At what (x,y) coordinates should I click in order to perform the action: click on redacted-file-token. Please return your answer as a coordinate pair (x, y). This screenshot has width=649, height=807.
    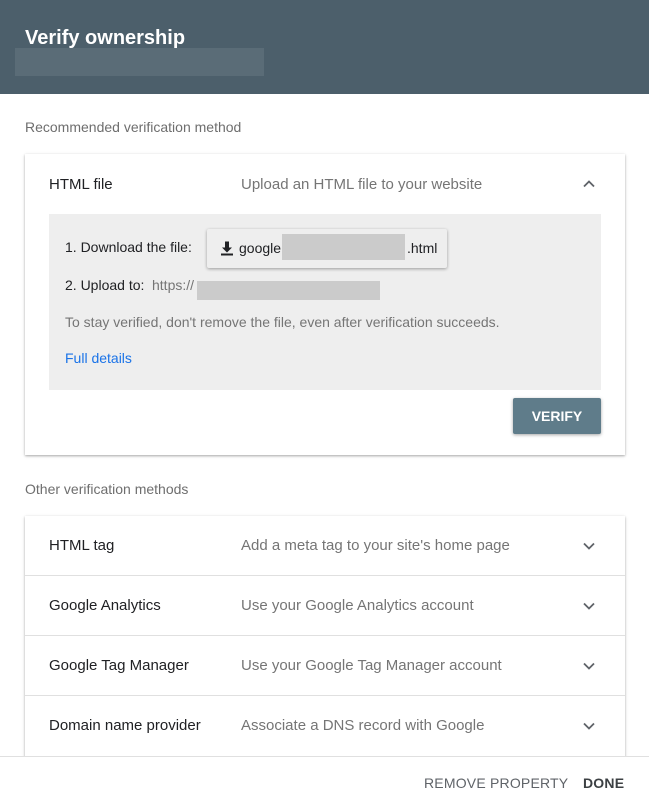
    Looking at the image, I should click on (343, 247).